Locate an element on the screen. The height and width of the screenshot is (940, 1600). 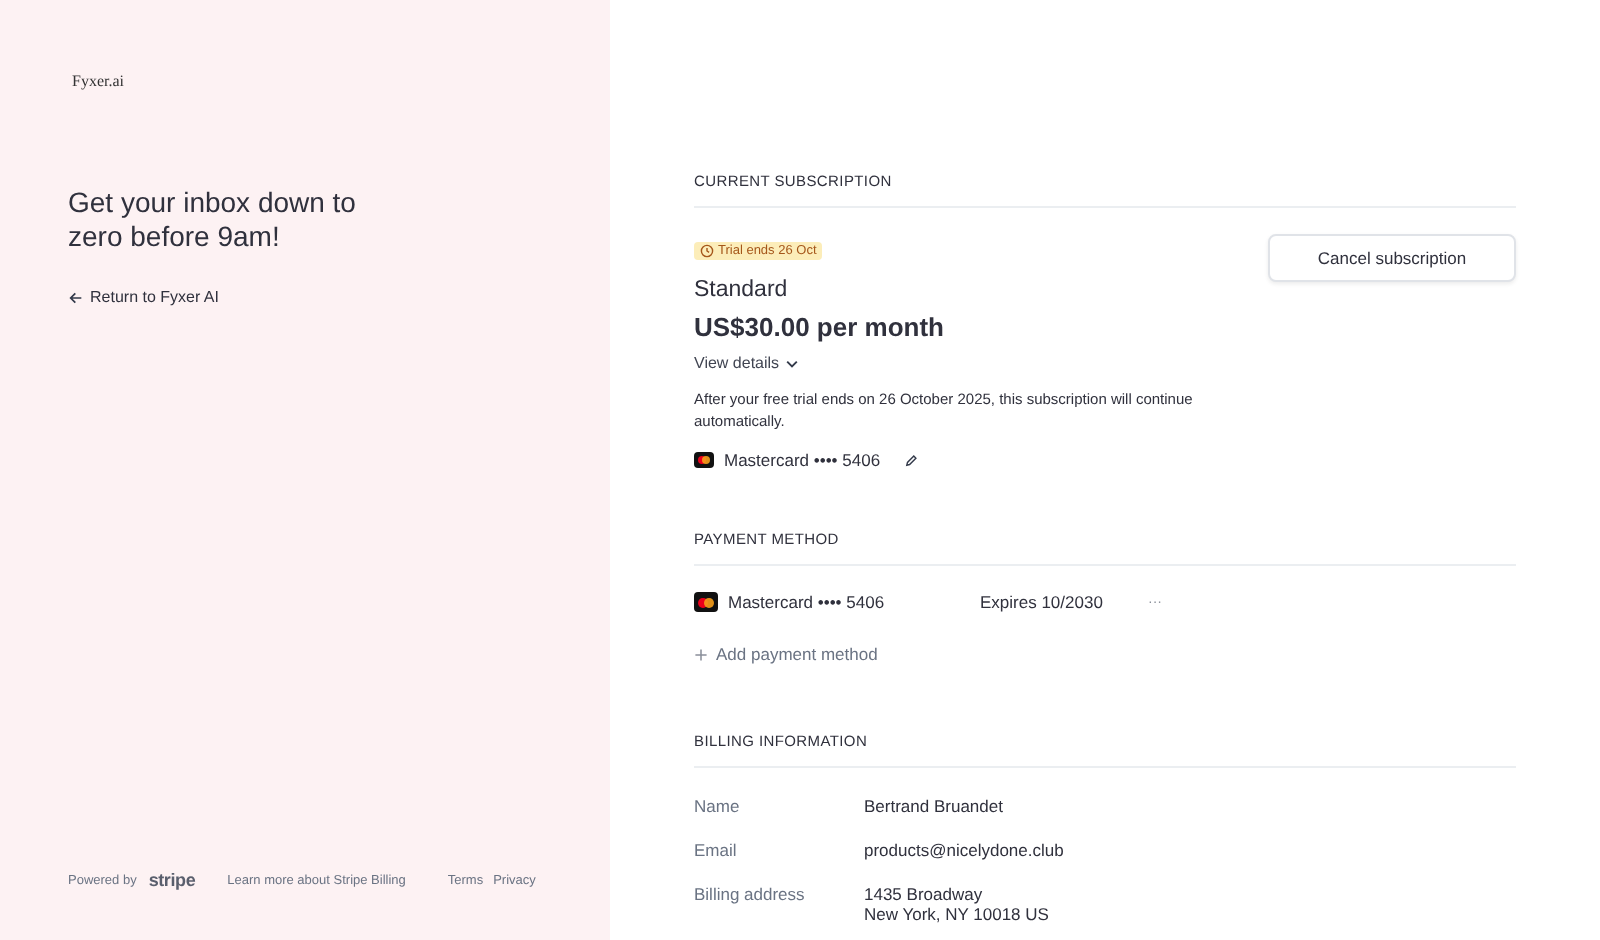
view-details-toggle: View details is located at coordinates (747, 363).